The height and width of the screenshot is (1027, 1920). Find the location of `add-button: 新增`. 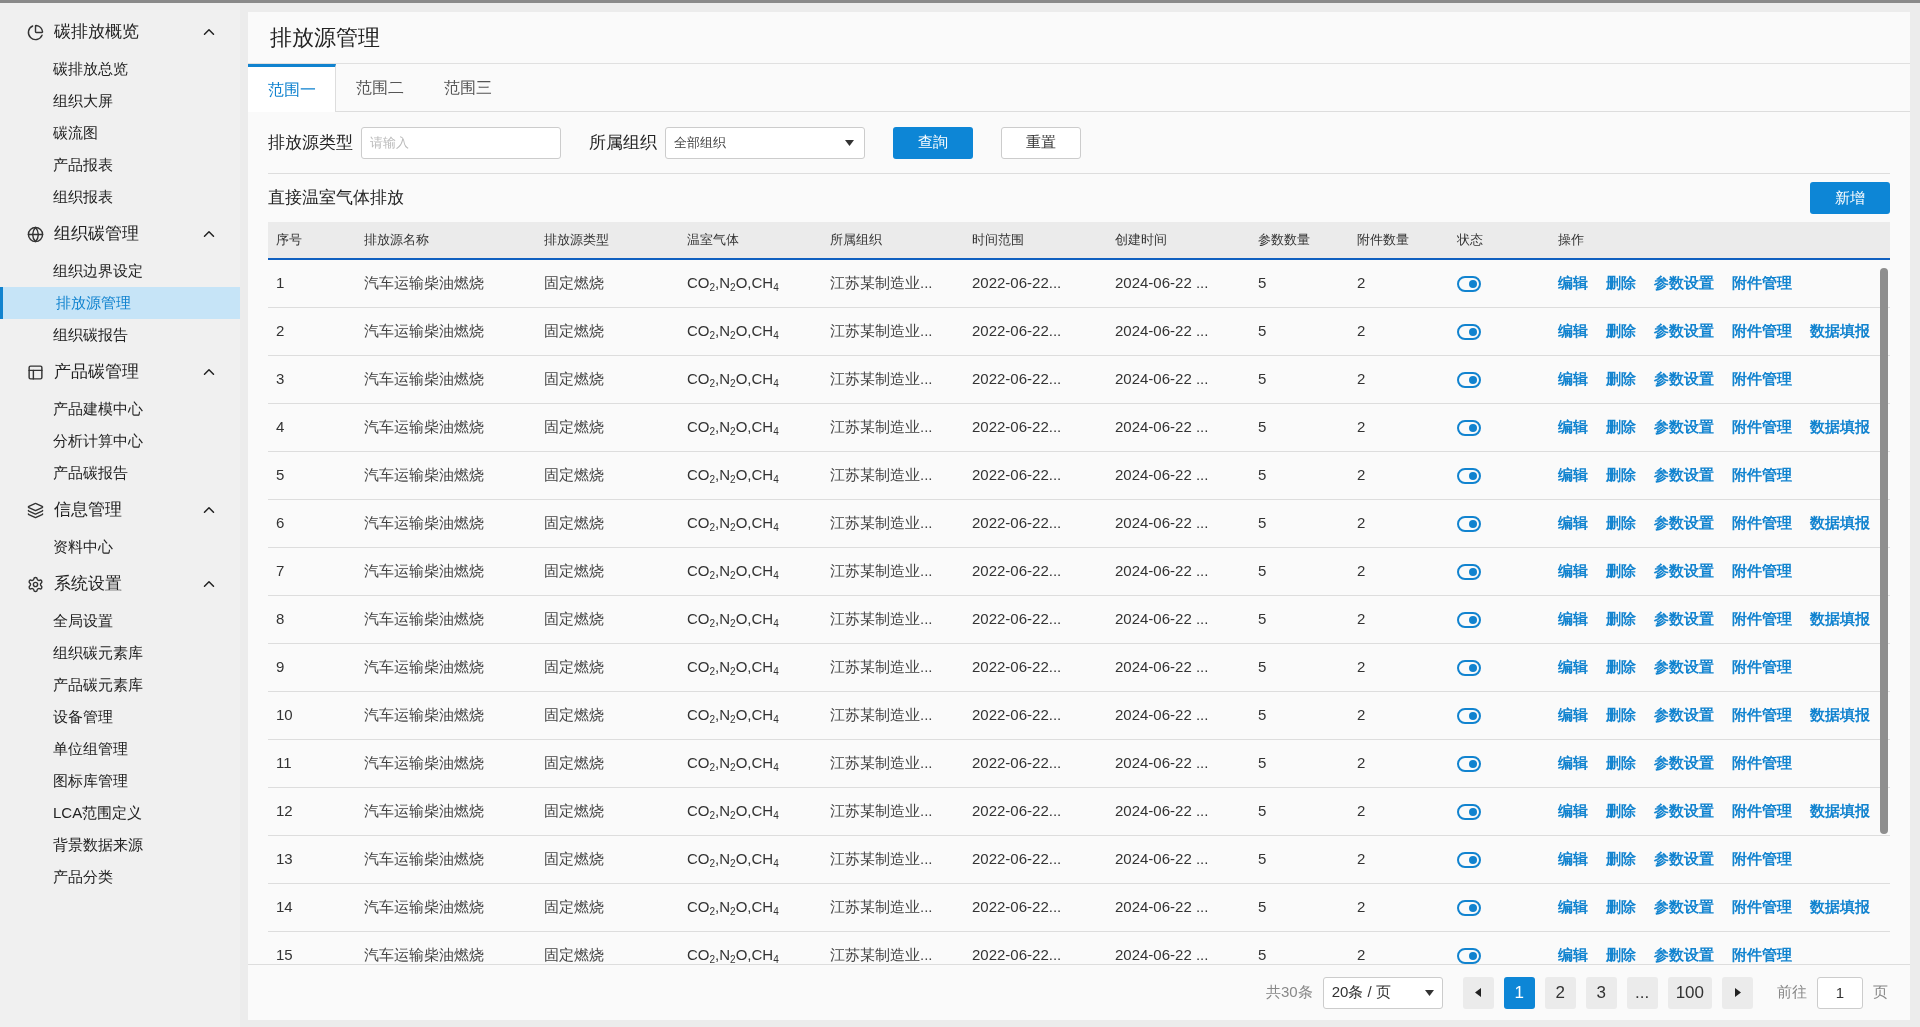

add-button: 新增 is located at coordinates (1850, 198).